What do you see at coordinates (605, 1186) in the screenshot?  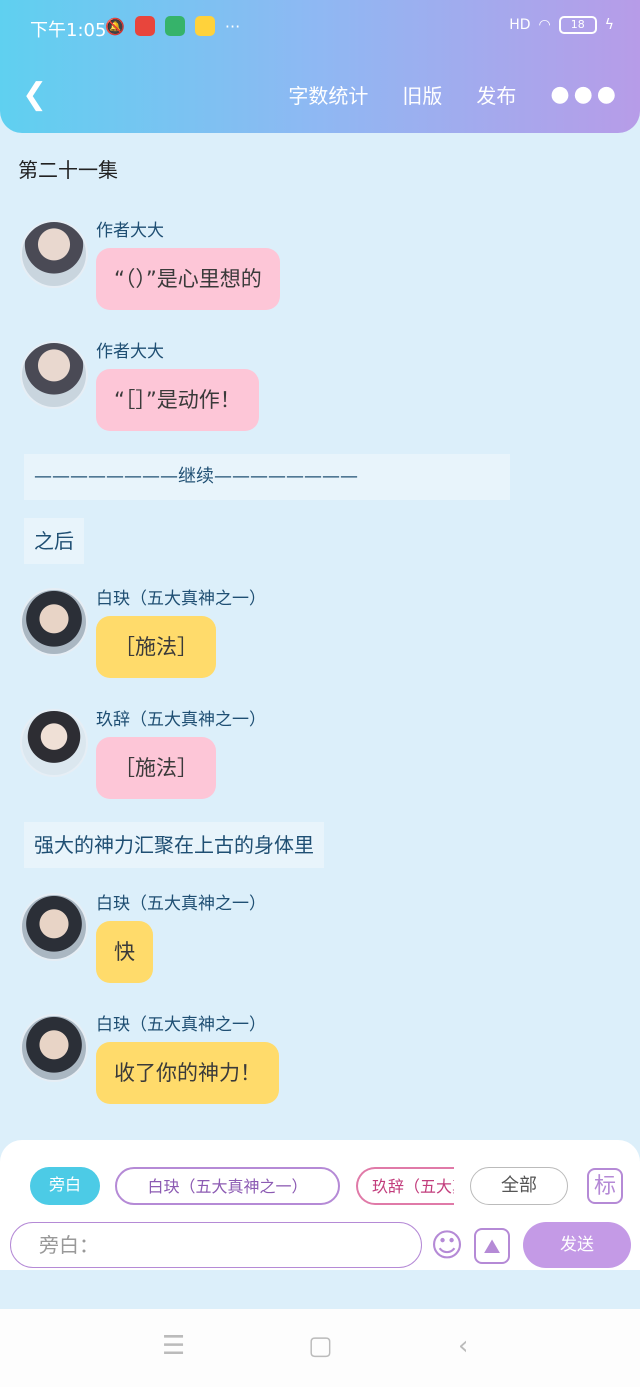 I see `mark-button: 标` at bounding box center [605, 1186].